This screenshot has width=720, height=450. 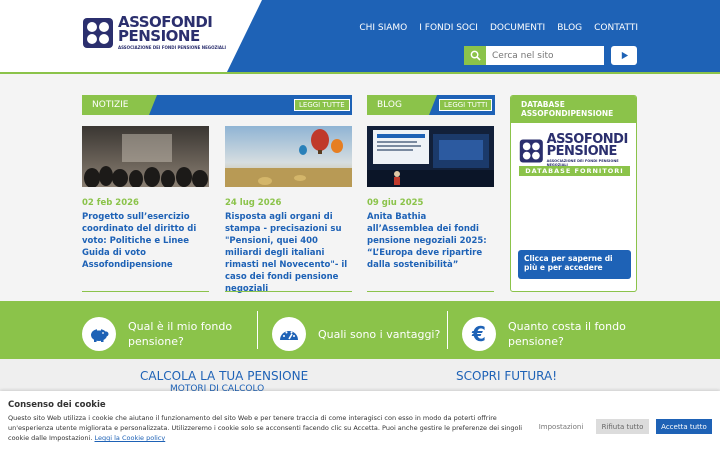 What do you see at coordinates (448, 28) in the screenshot?
I see `nav-i-fondi-soci: I FONDI SOCI` at bounding box center [448, 28].